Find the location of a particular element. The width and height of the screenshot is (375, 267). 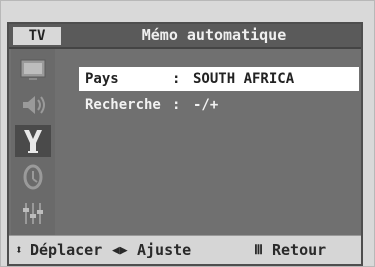

updown-arrows-icon: ⬍ is located at coordinates (19, 250).